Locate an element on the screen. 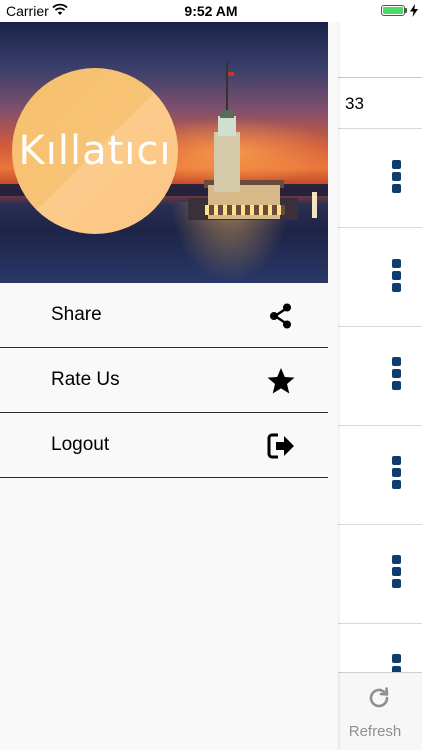 The height and width of the screenshot is (750, 422). star-icon is located at coordinates (281, 381).